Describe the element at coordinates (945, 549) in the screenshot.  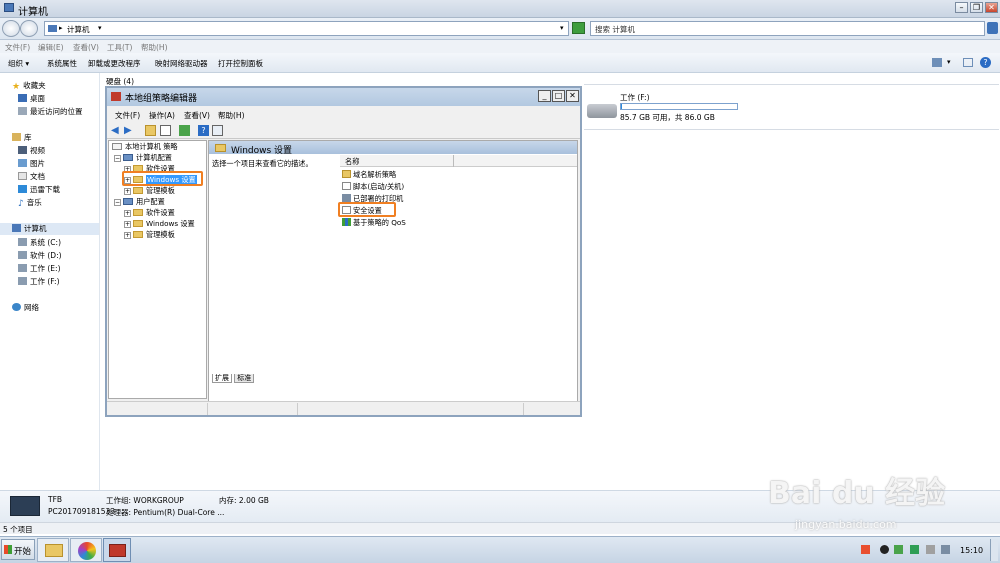
I see `volume-icon` at that location.